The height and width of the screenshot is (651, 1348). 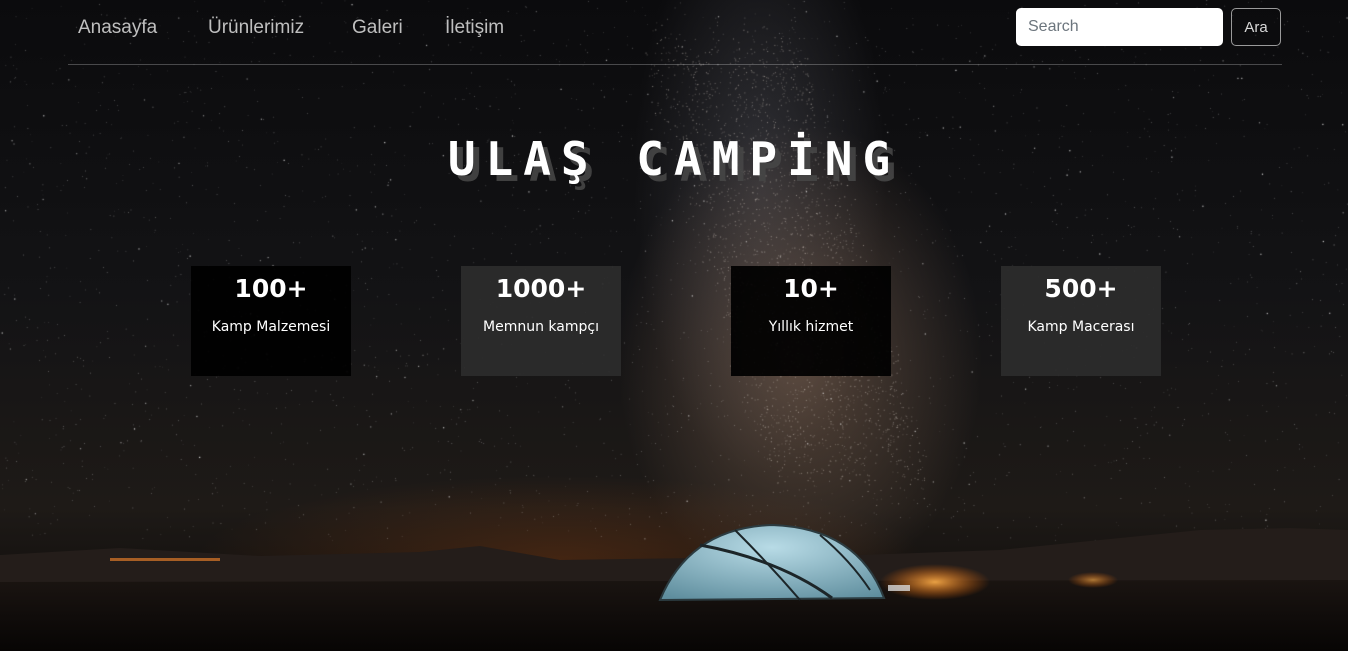 I want to click on stat-label: Kamp Macerası, so click(x=1081, y=327).